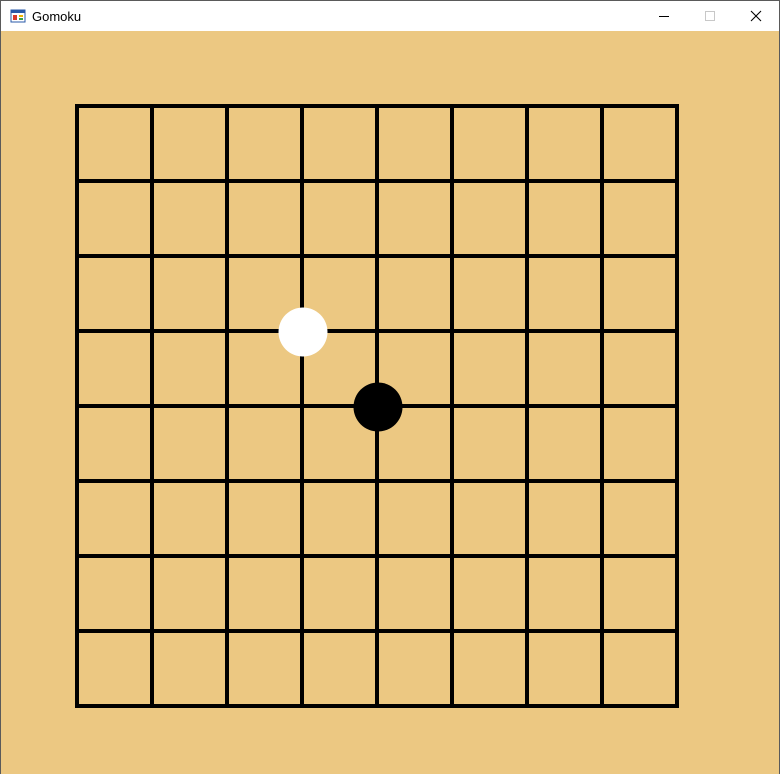 This screenshot has height=774, width=780. I want to click on white-stone, so click(303, 332).